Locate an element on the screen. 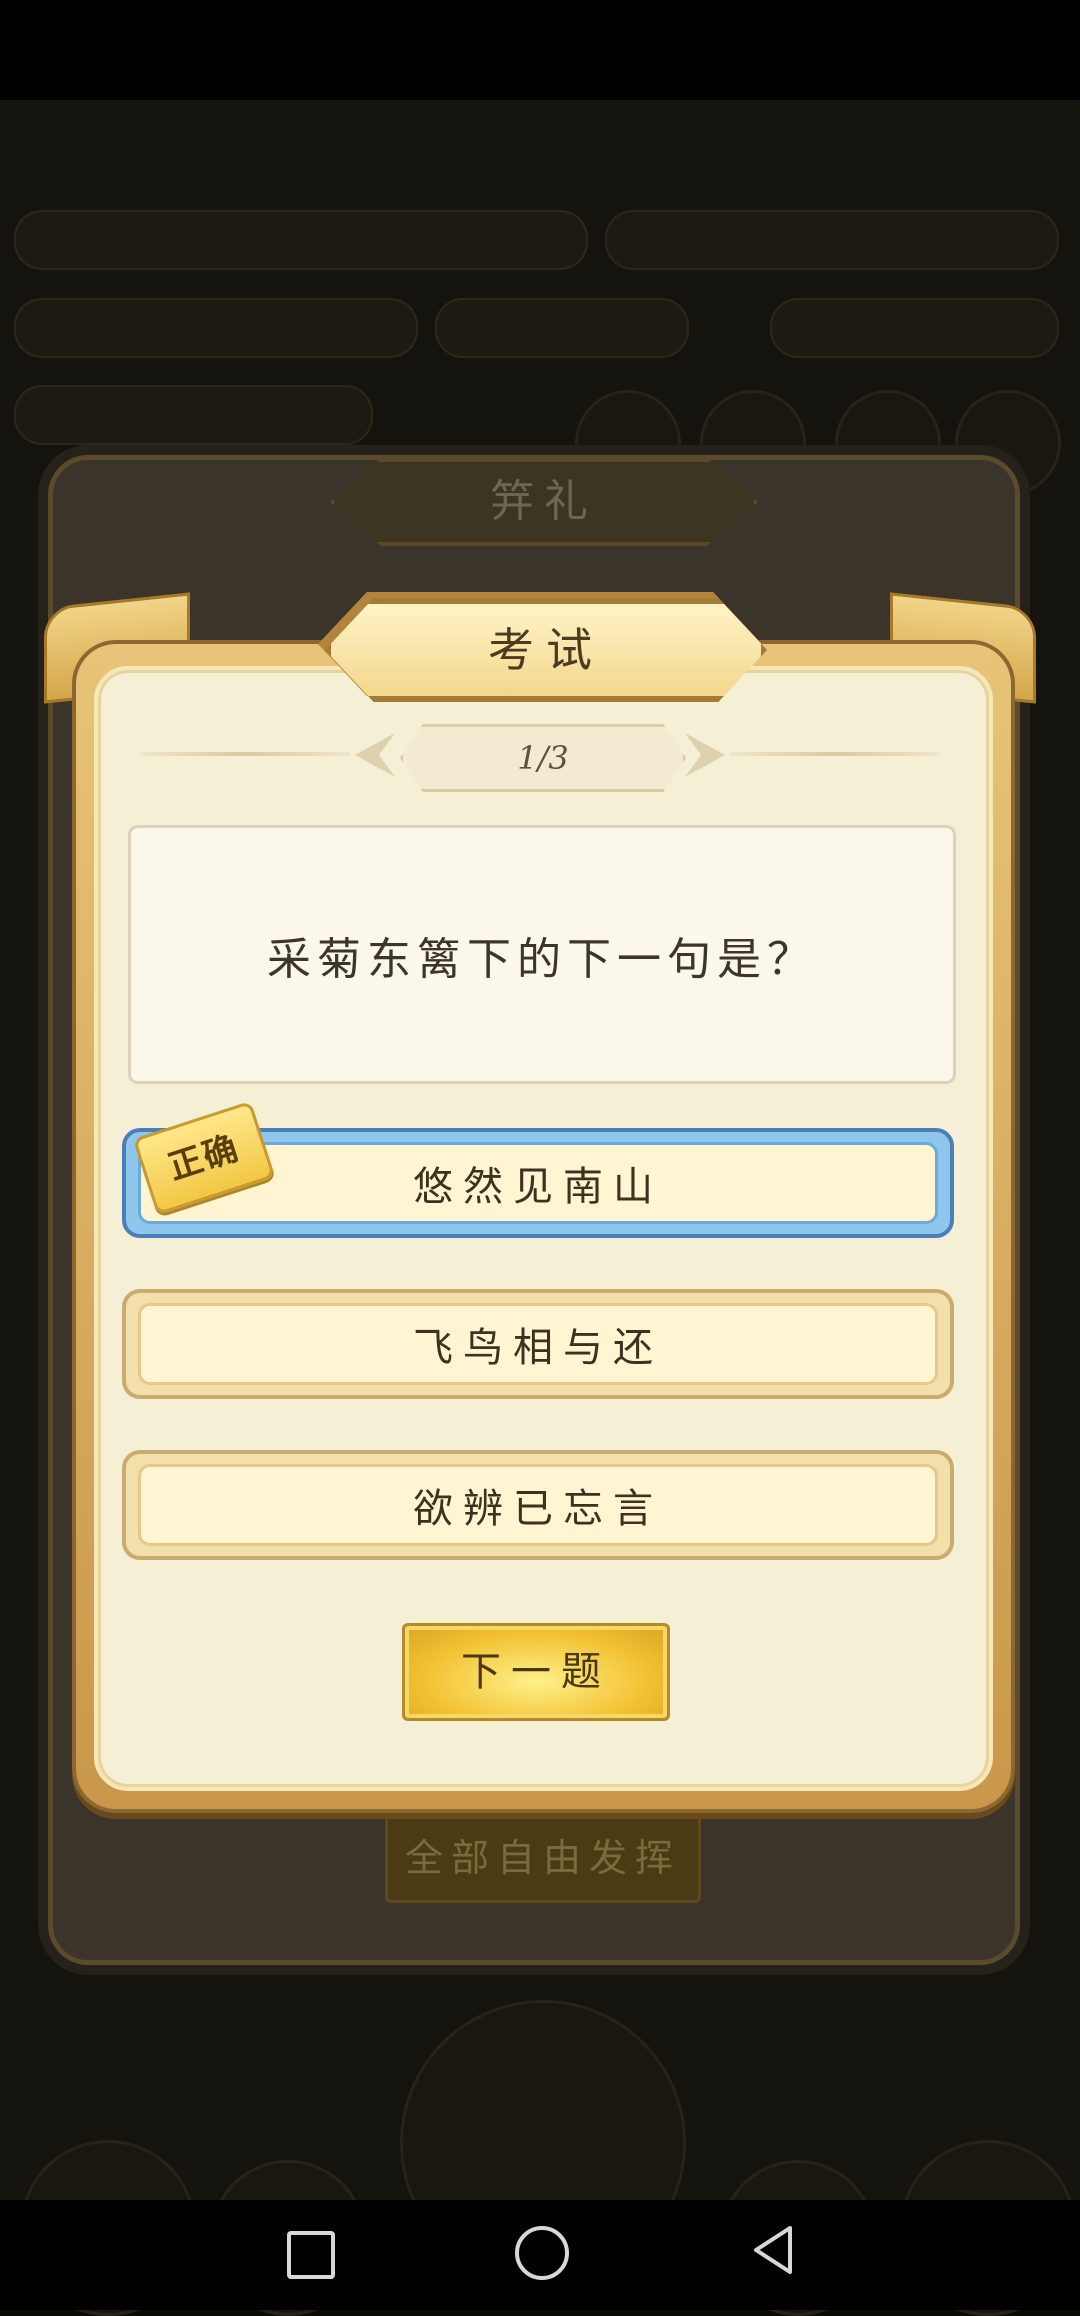 The width and height of the screenshot is (1080, 2316). question-progress: 1/3 is located at coordinates (543, 758).